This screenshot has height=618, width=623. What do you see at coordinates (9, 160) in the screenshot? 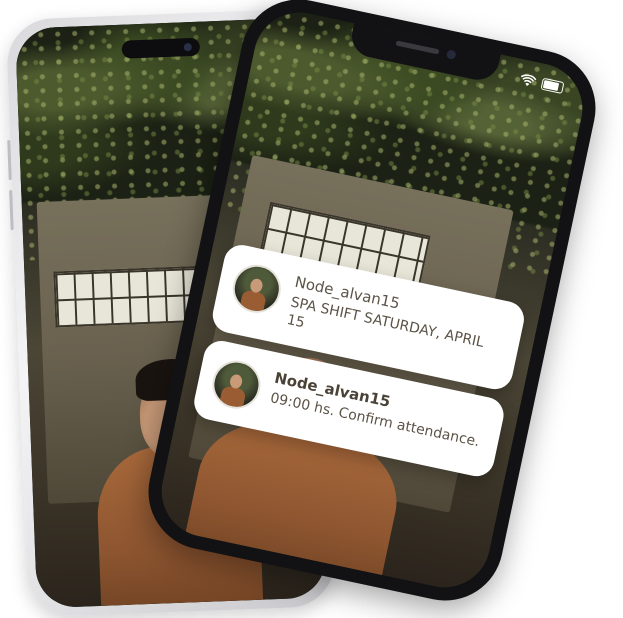
I see `back-phone-volume-button` at bounding box center [9, 160].